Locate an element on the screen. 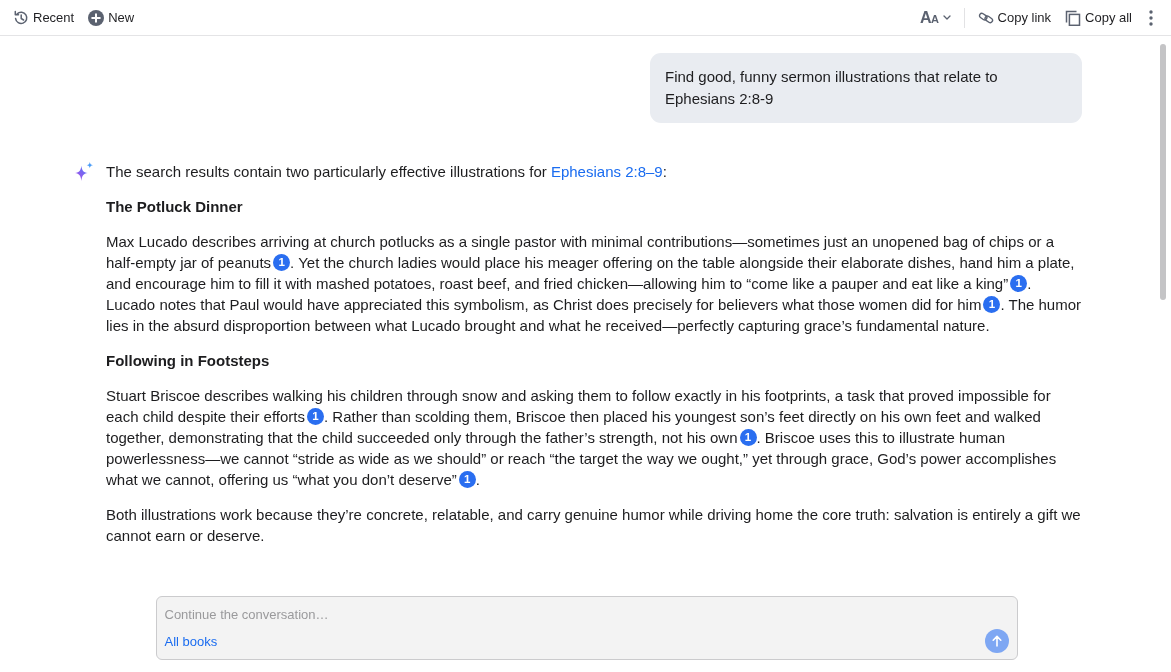  scripture-link: Ephesians 2:8–9 is located at coordinates (606, 171).